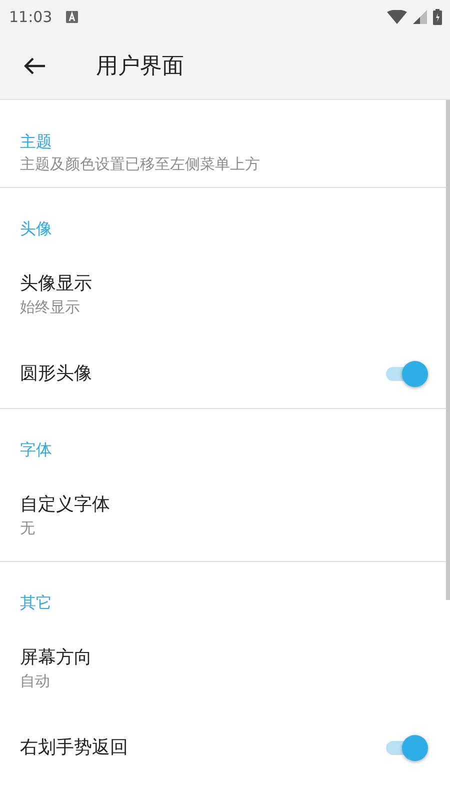 Image resolution: width=450 pixels, height=800 pixels. Describe the element at coordinates (36, 142) in the screenshot. I see `section-header: 主题` at that location.